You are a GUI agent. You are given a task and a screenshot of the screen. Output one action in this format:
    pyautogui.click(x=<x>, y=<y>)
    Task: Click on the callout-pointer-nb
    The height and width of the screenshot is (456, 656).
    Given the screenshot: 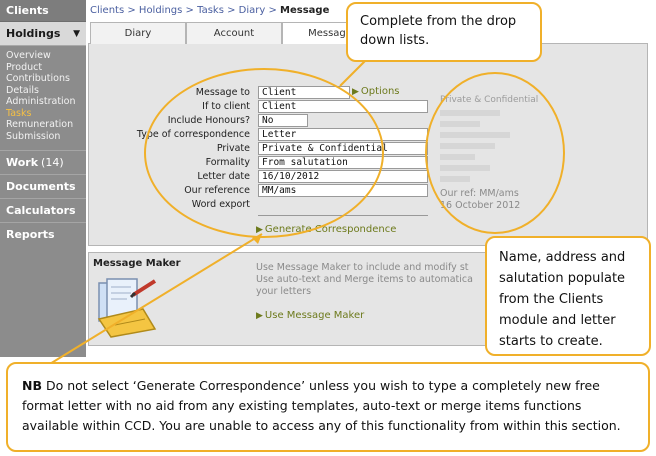 What is the action you would take?
    pyautogui.click(x=151, y=302)
    